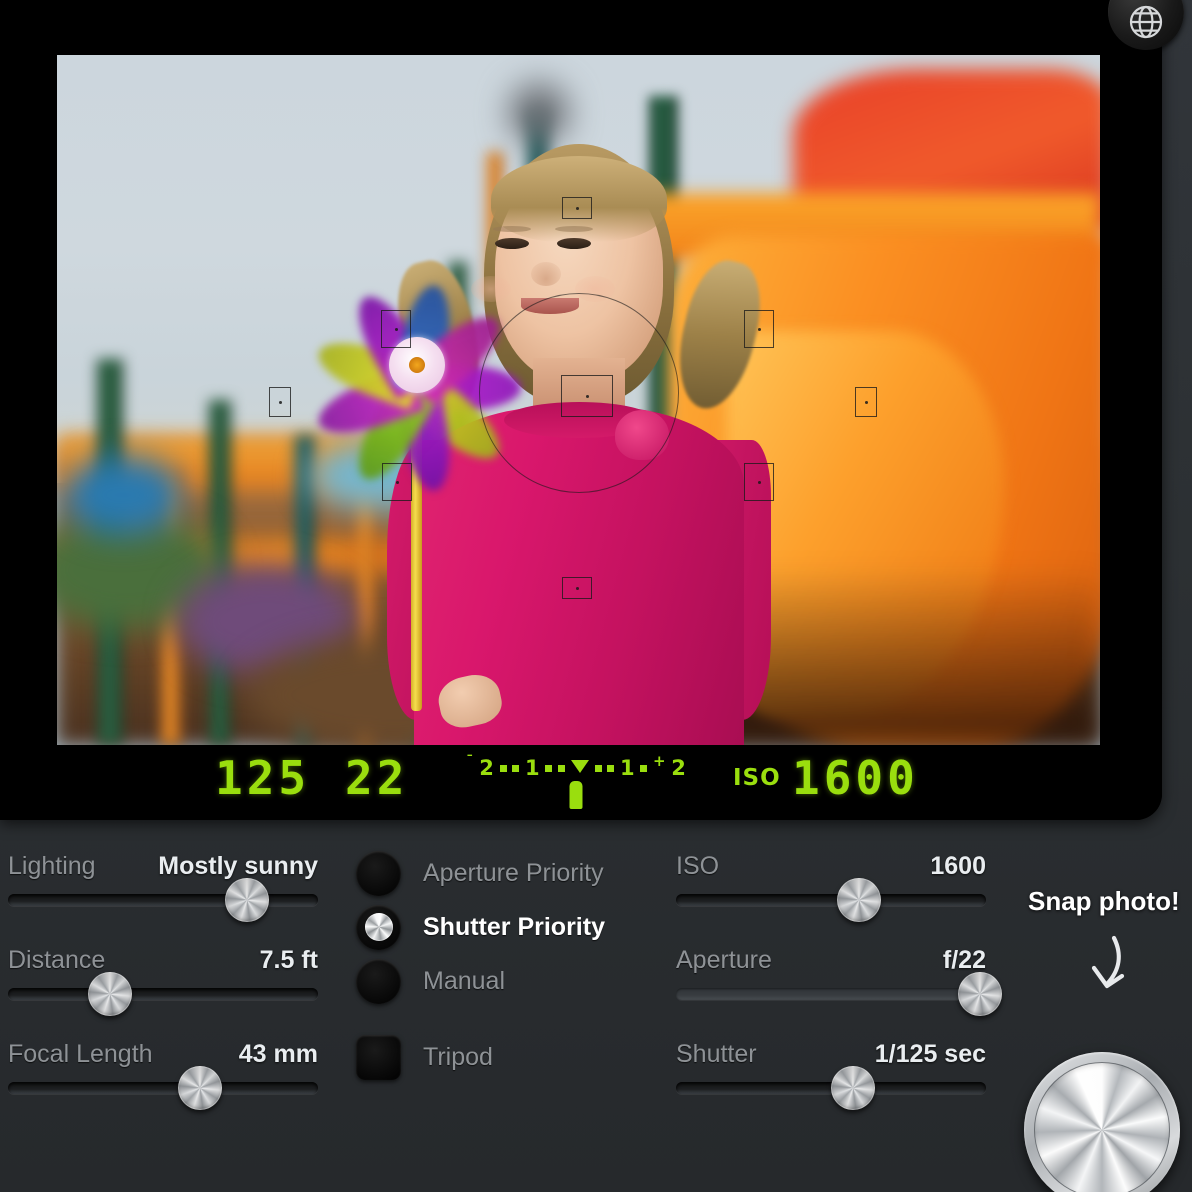 Image resolution: width=1192 pixels, height=1192 pixels. I want to click on mode-manual: Manual, so click(501, 981).